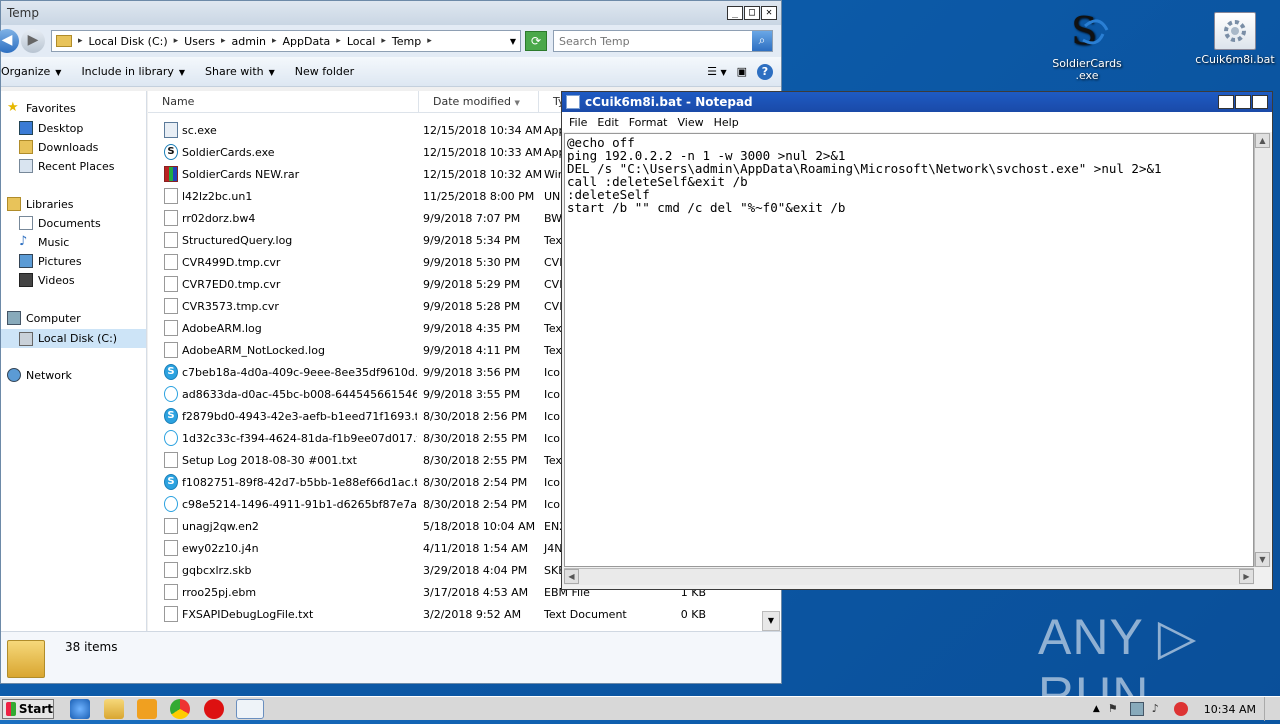  Describe the element at coordinates (1235, 39) in the screenshot. I see `desktop-icon-bat: cCuik6m8i.bat` at that location.